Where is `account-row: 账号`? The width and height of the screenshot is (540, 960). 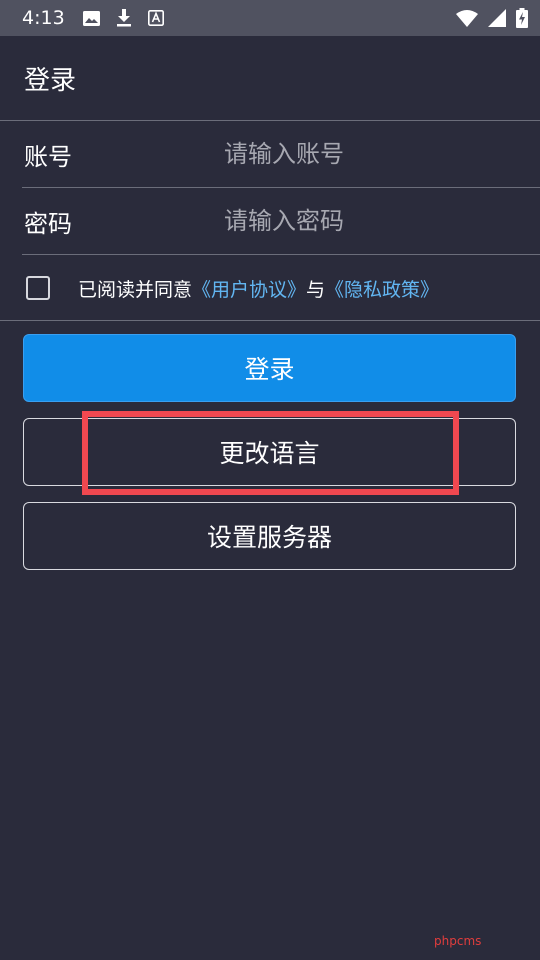 account-row: 账号 is located at coordinates (270, 154).